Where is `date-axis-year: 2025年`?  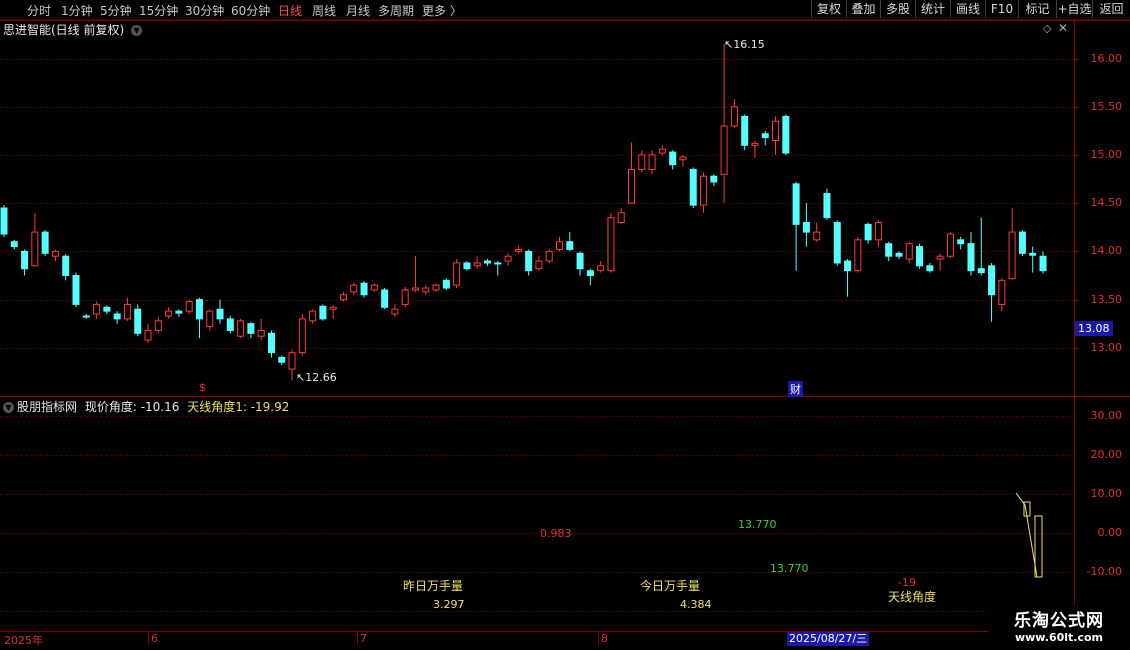
date-axis-year: 2025年 is located at coordinates (23, 640).